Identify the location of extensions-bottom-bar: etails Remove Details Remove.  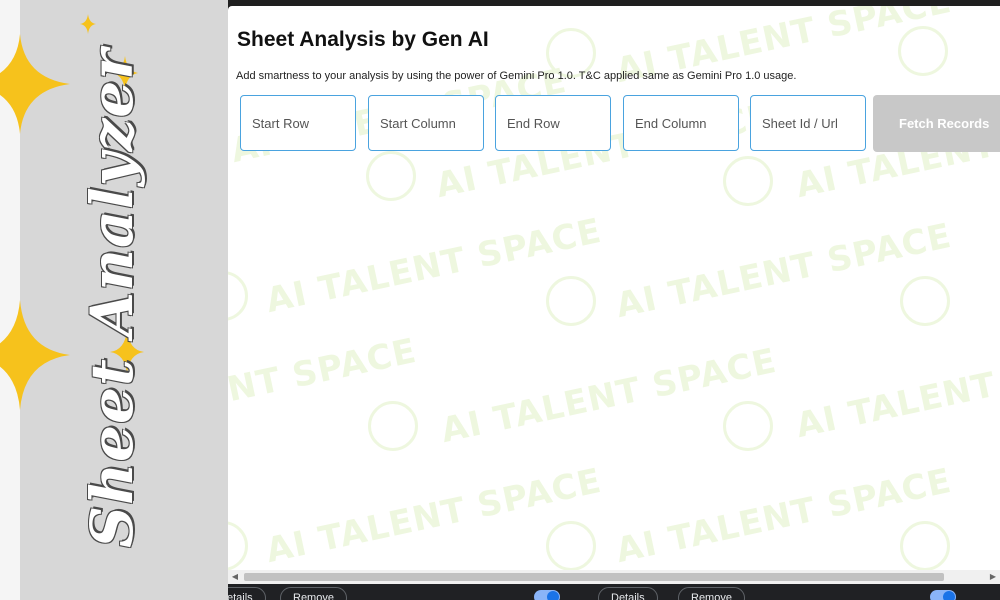
(614, 592).